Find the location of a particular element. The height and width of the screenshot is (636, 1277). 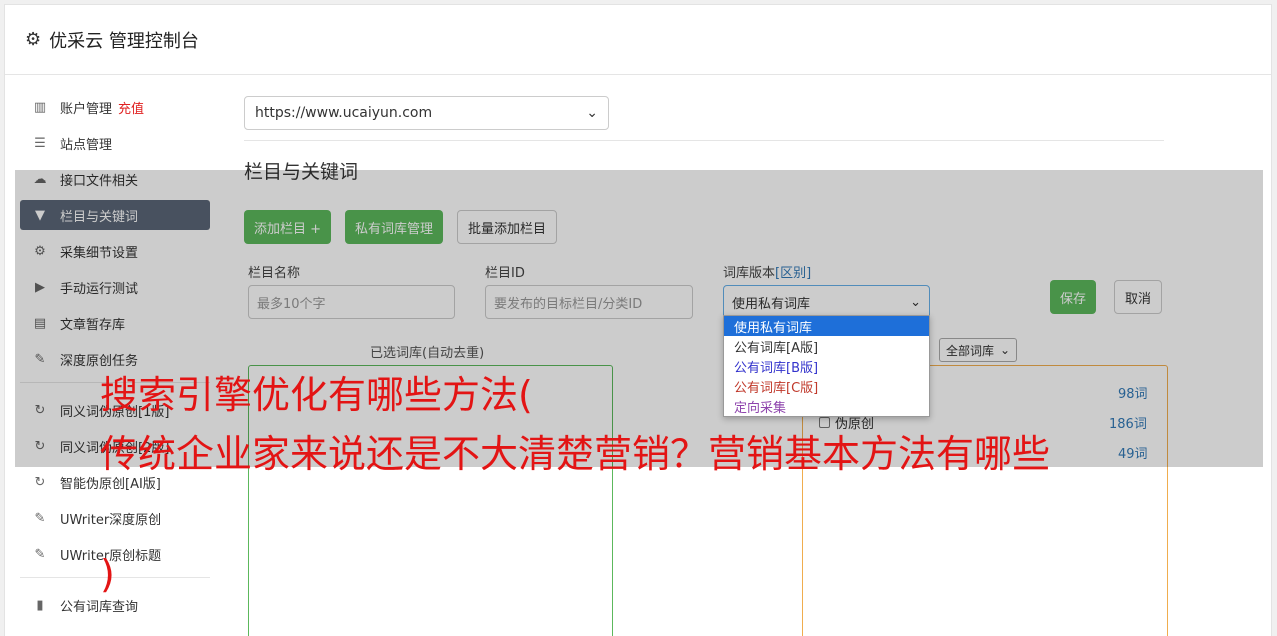

page-title: 优采云 管理控制台 is located at coordinates (124, 41).